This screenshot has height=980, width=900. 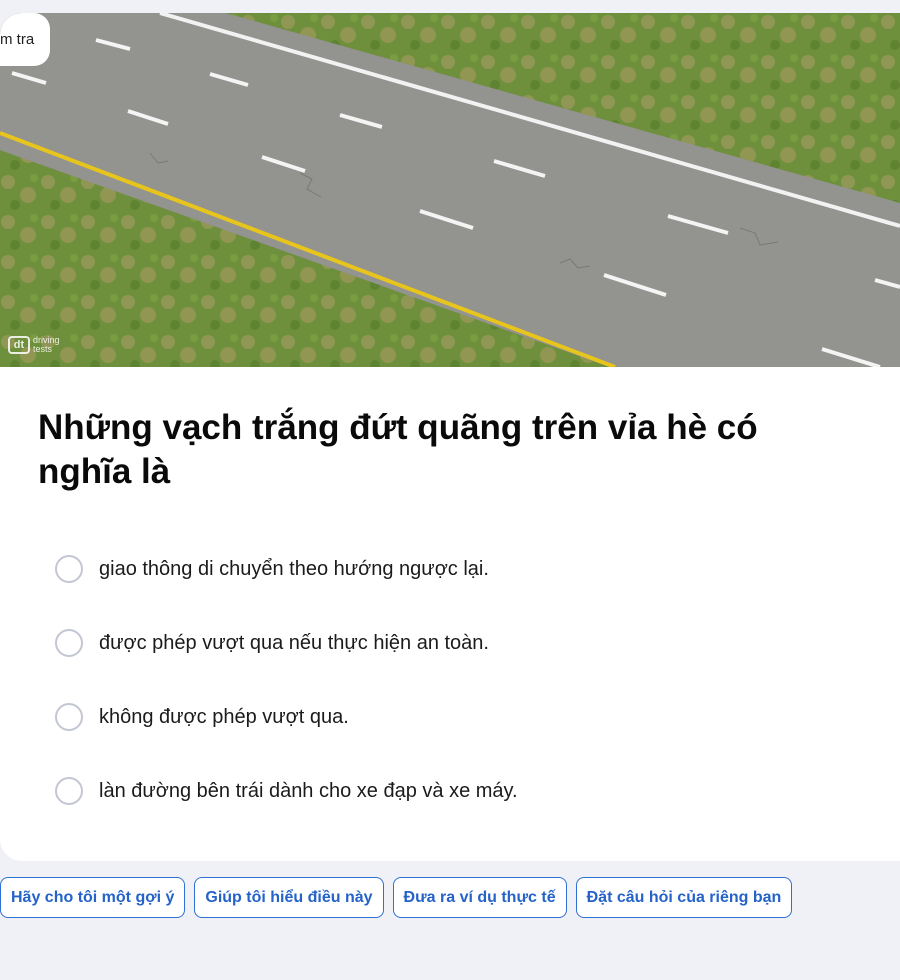 I want to click on answer-option-label: không được phép vượt qua., so click(x=224, y=716).